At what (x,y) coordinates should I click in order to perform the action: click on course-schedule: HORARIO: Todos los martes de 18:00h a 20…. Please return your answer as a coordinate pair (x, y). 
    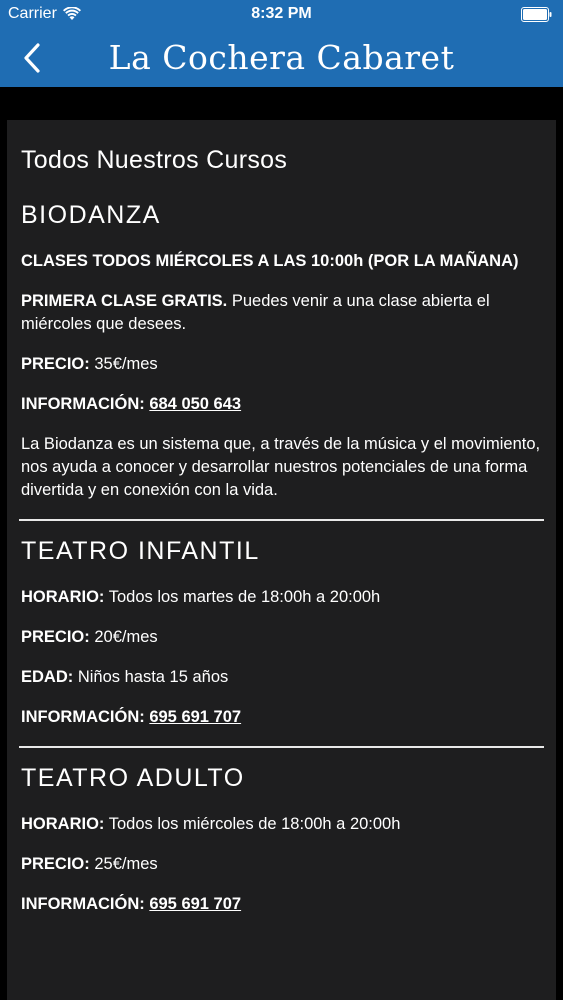
    Looking at the image, I should click on (281, 597).